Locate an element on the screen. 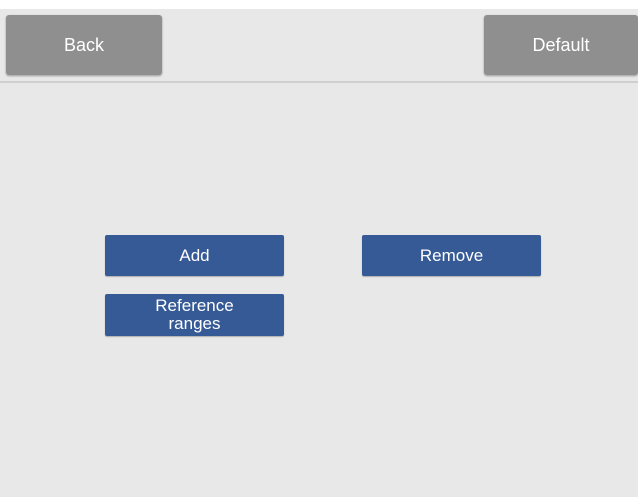  remove-button: Remove is located at coordinates (451, 255).